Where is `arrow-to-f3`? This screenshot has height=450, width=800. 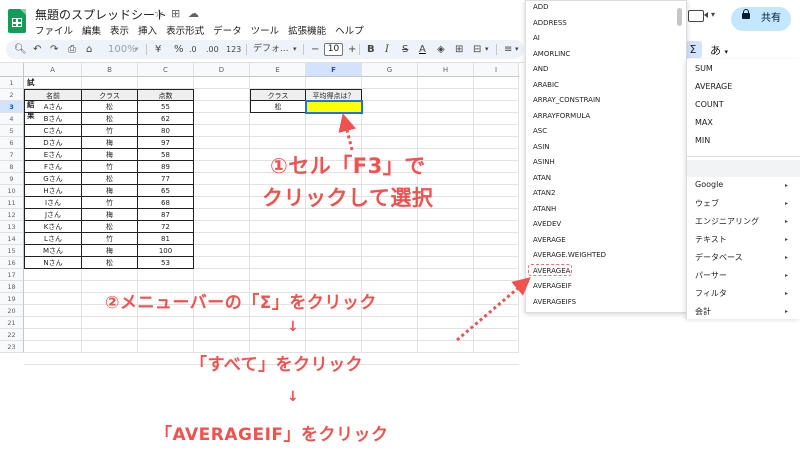 arrow-to-f3 is located at coordinates (347, 132).